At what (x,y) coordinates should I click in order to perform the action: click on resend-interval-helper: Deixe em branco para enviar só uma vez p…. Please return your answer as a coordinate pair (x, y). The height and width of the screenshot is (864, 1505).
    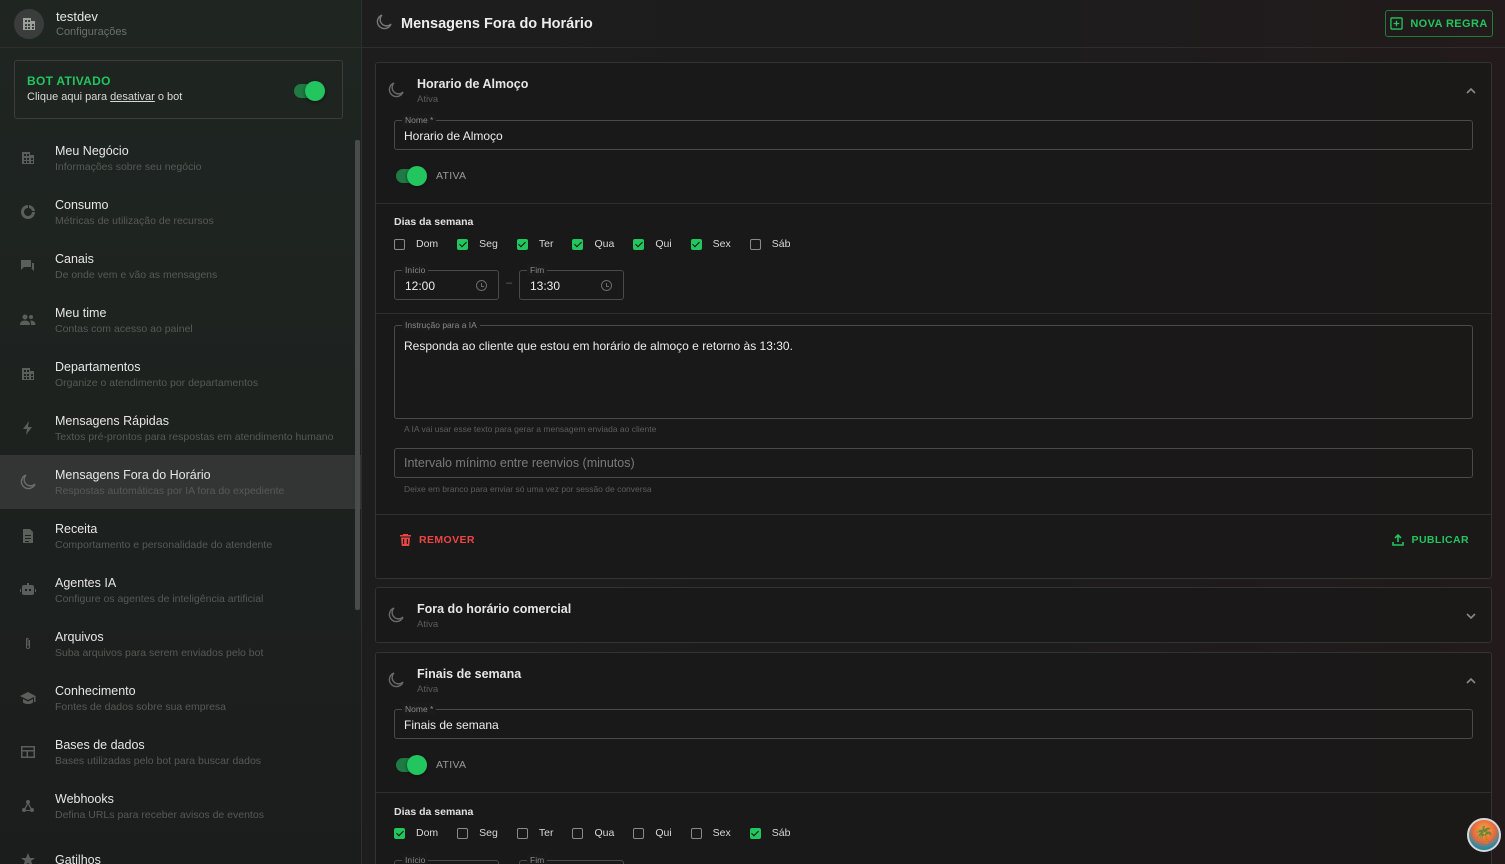
    Looking at the image, I should click on (528, 489).